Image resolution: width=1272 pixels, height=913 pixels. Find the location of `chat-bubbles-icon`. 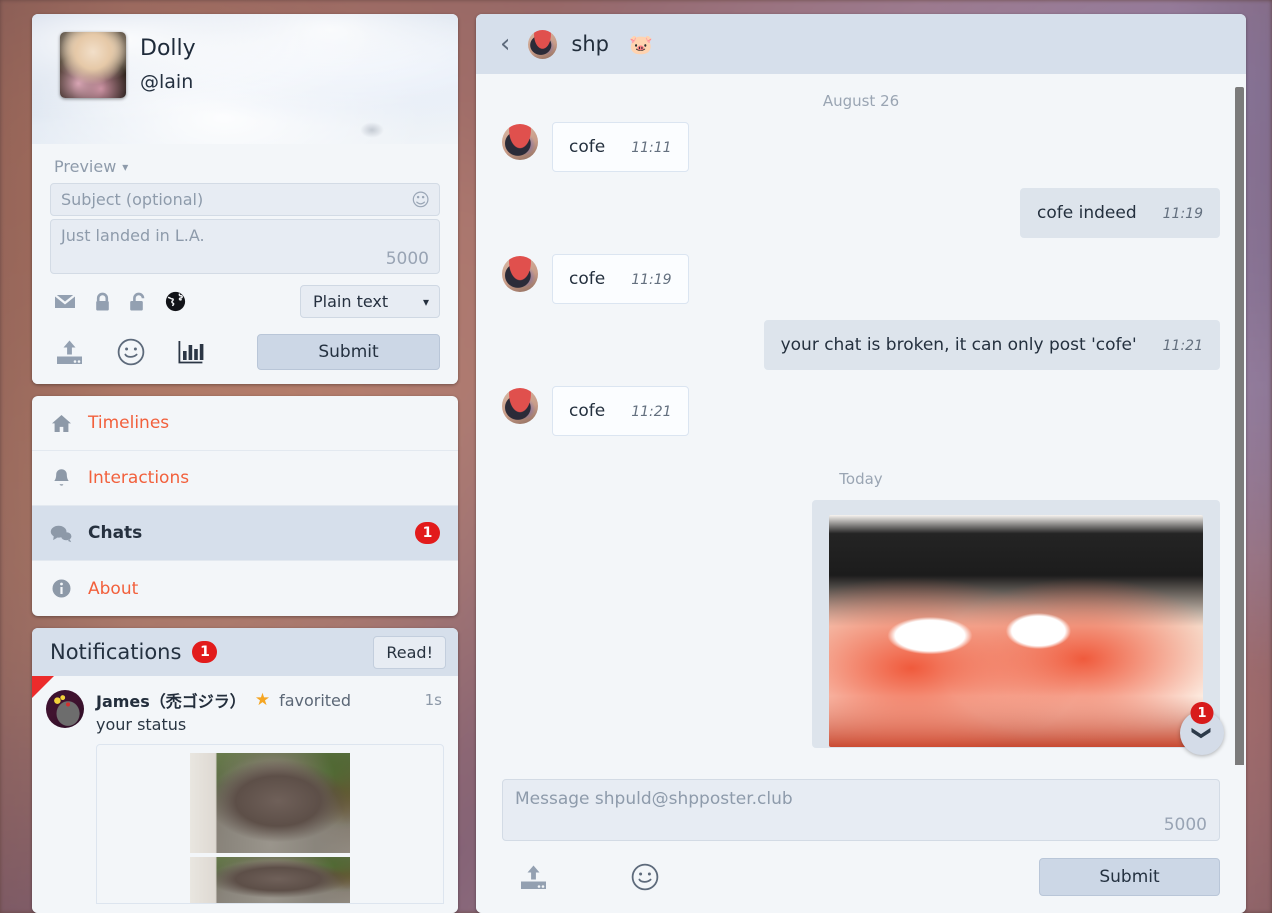

chat-bubbles-icon is located at coordinates (61, 533).